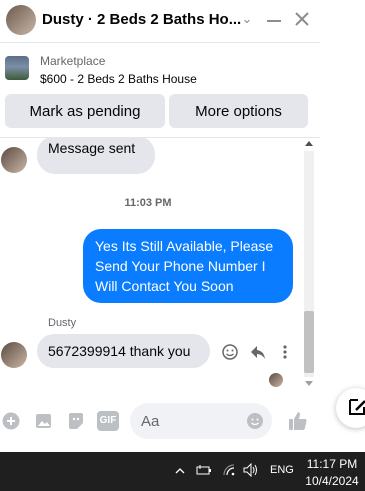 Image resolution: width=365 pixels, height=491 pixels. I want to click on scroll-up-arrow, so click(309, 143).